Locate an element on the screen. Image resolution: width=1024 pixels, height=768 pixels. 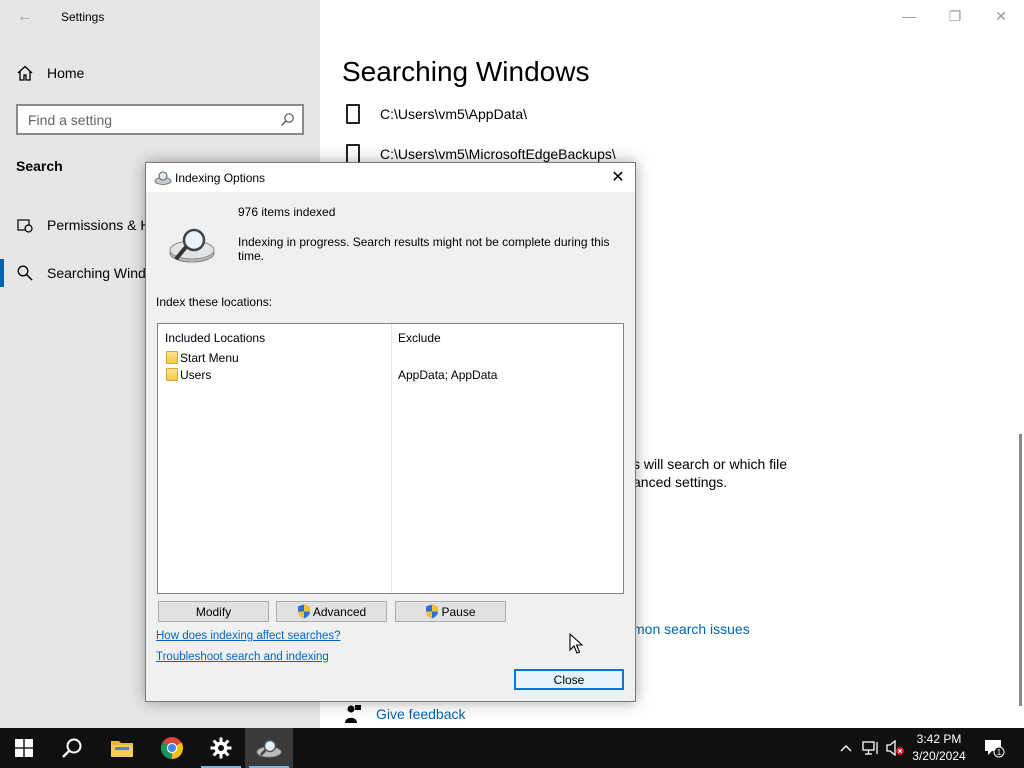
items-indexed-count: 976 items indexed is located at coordinates (287, 212).